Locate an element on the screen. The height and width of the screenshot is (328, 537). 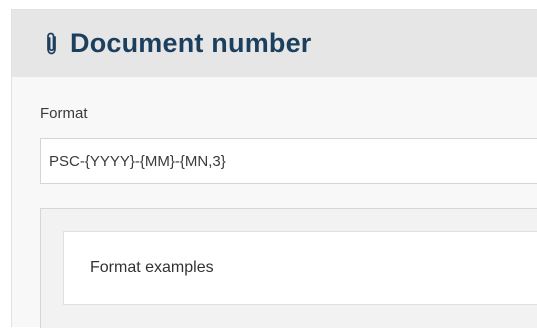
panel-title: Document number is located at coordinates (191, 43).